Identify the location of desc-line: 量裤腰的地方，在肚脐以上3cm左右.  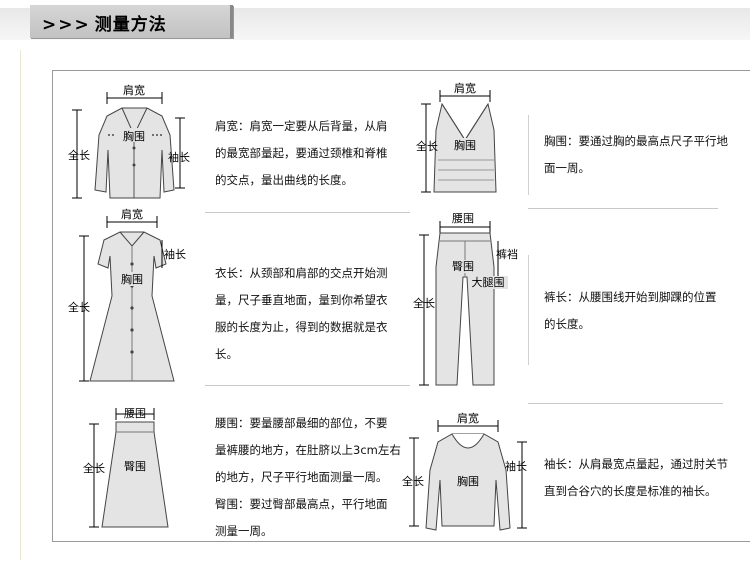
(308, 450).